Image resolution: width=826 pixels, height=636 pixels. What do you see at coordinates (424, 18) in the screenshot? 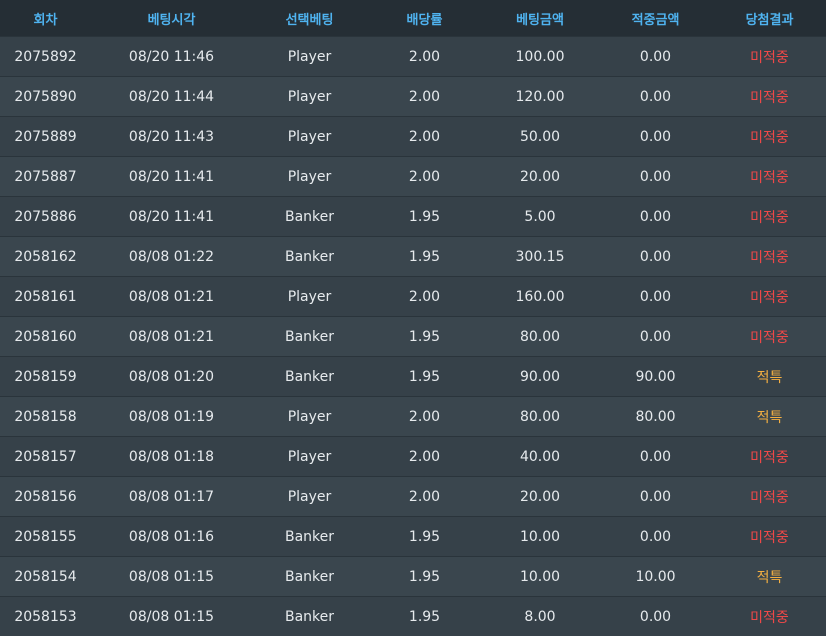
I see `header-odds: 배당률` at bounding box center [424, 18].